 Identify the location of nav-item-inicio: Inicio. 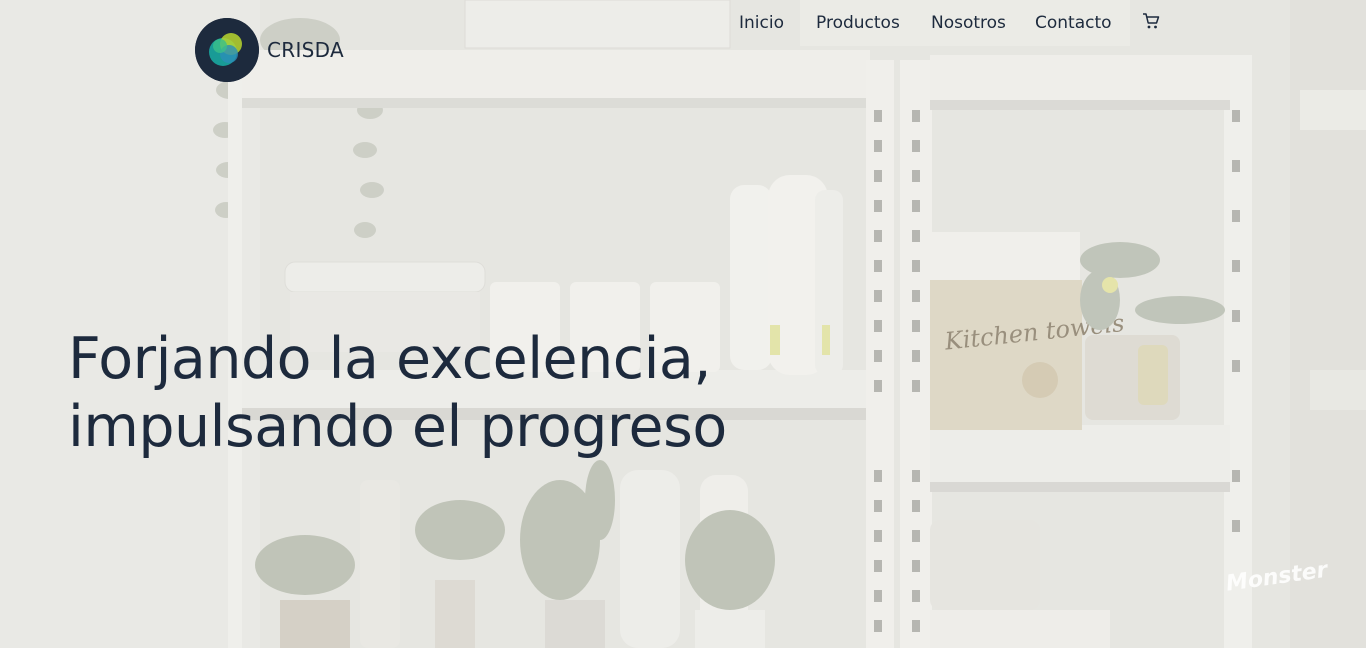
(761, 23).